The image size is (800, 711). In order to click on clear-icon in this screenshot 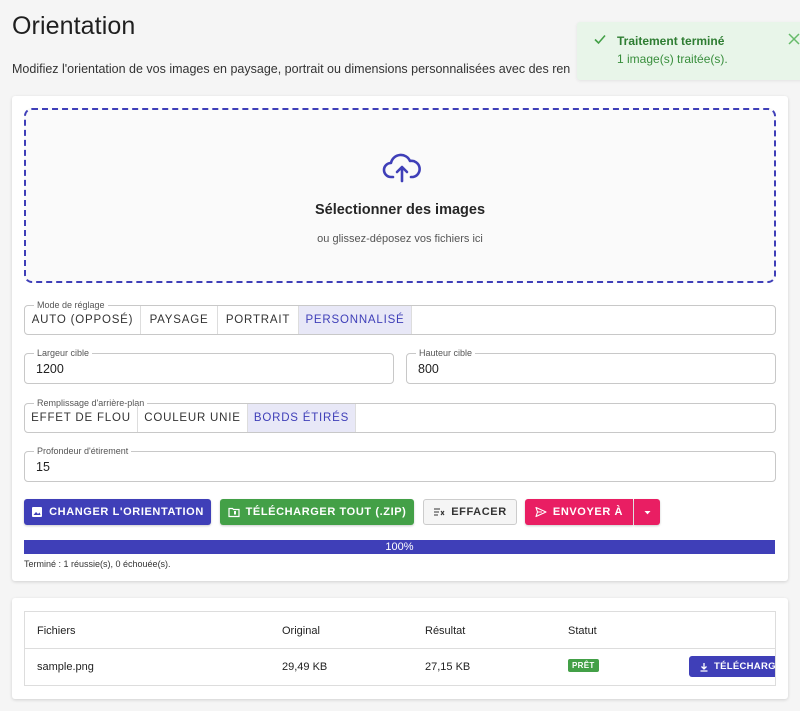, I will do `click(439, 512)`.